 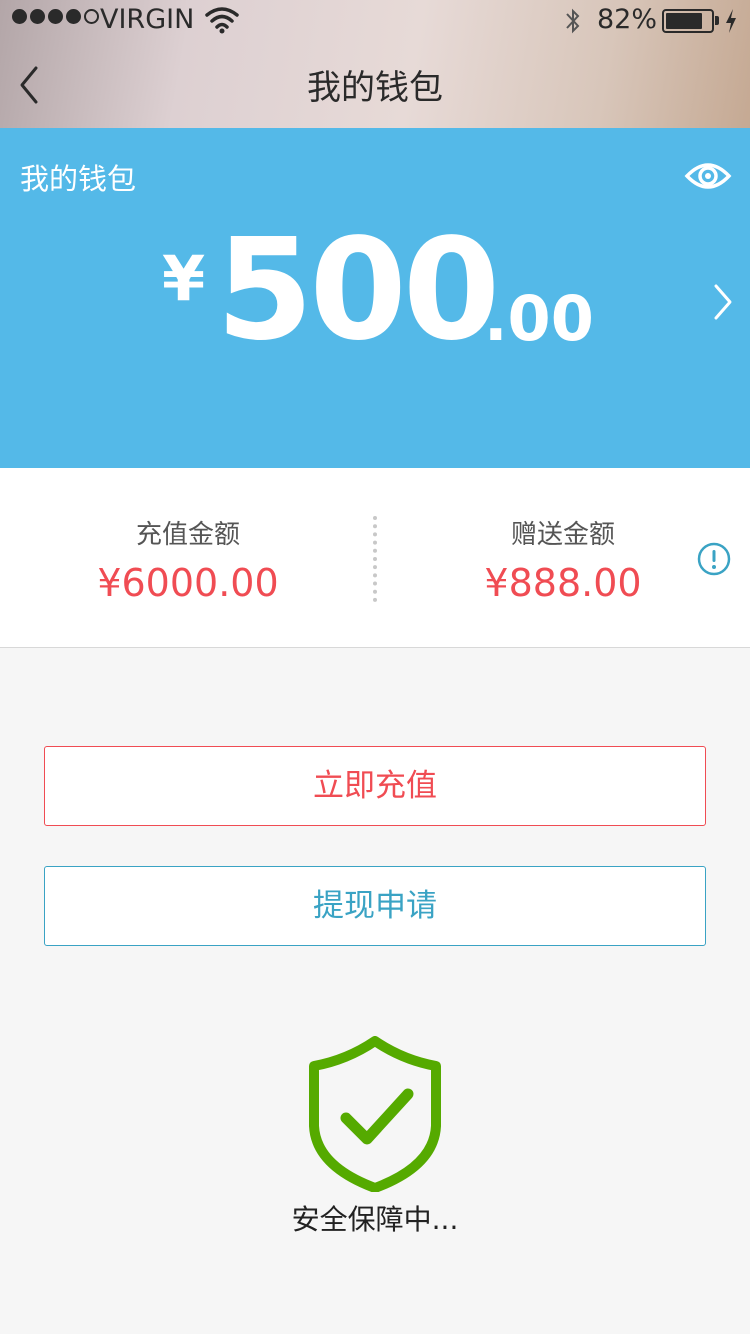 I want to click on bonus-value: ¥888.00, so click(x=563, y=583).